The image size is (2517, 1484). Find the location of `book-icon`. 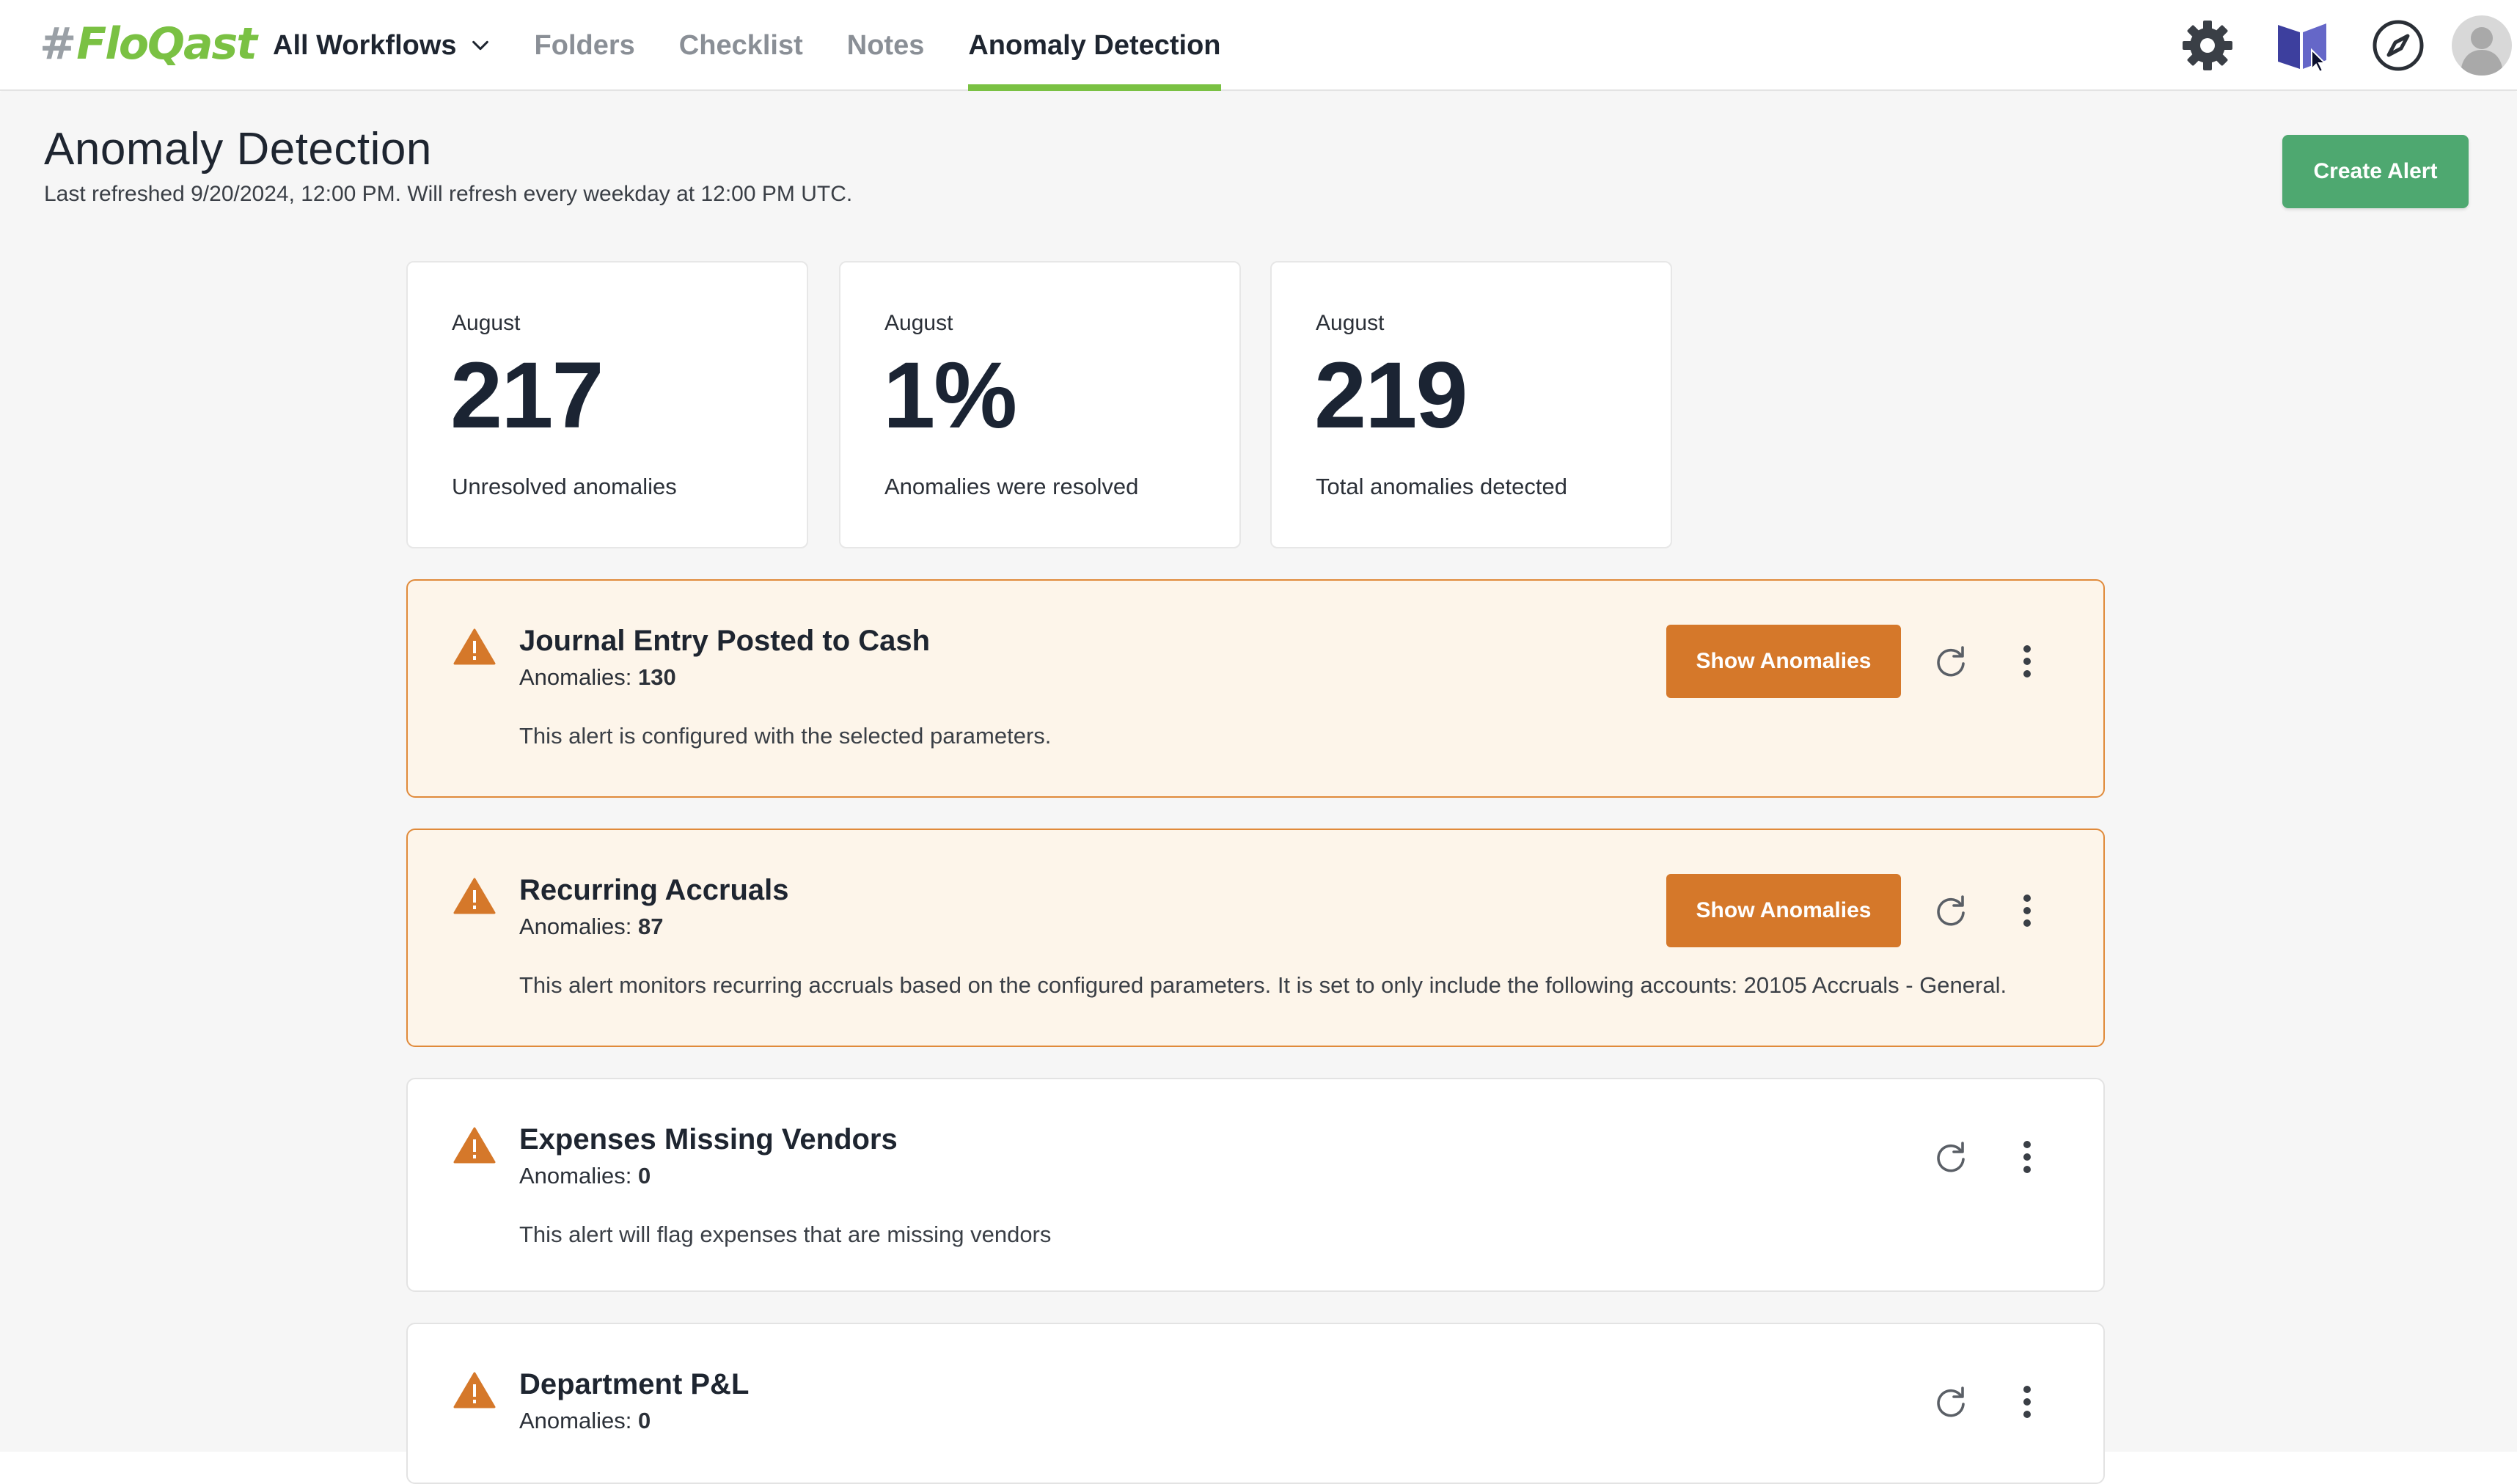

book-icon is located at coordinates (2303, 48).